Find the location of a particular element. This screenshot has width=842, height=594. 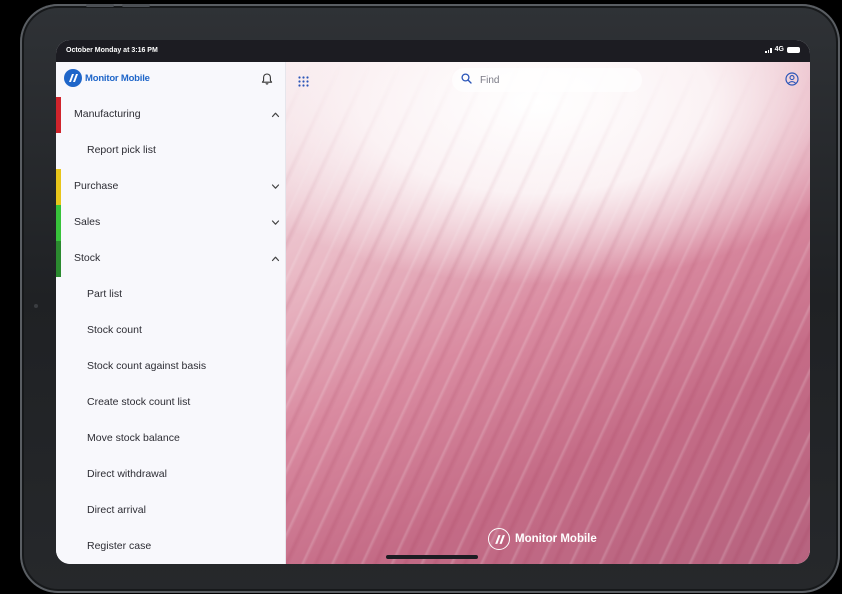

sidebar-item-direct-arrival: Direct arrival is located at coordinates (171, 511).